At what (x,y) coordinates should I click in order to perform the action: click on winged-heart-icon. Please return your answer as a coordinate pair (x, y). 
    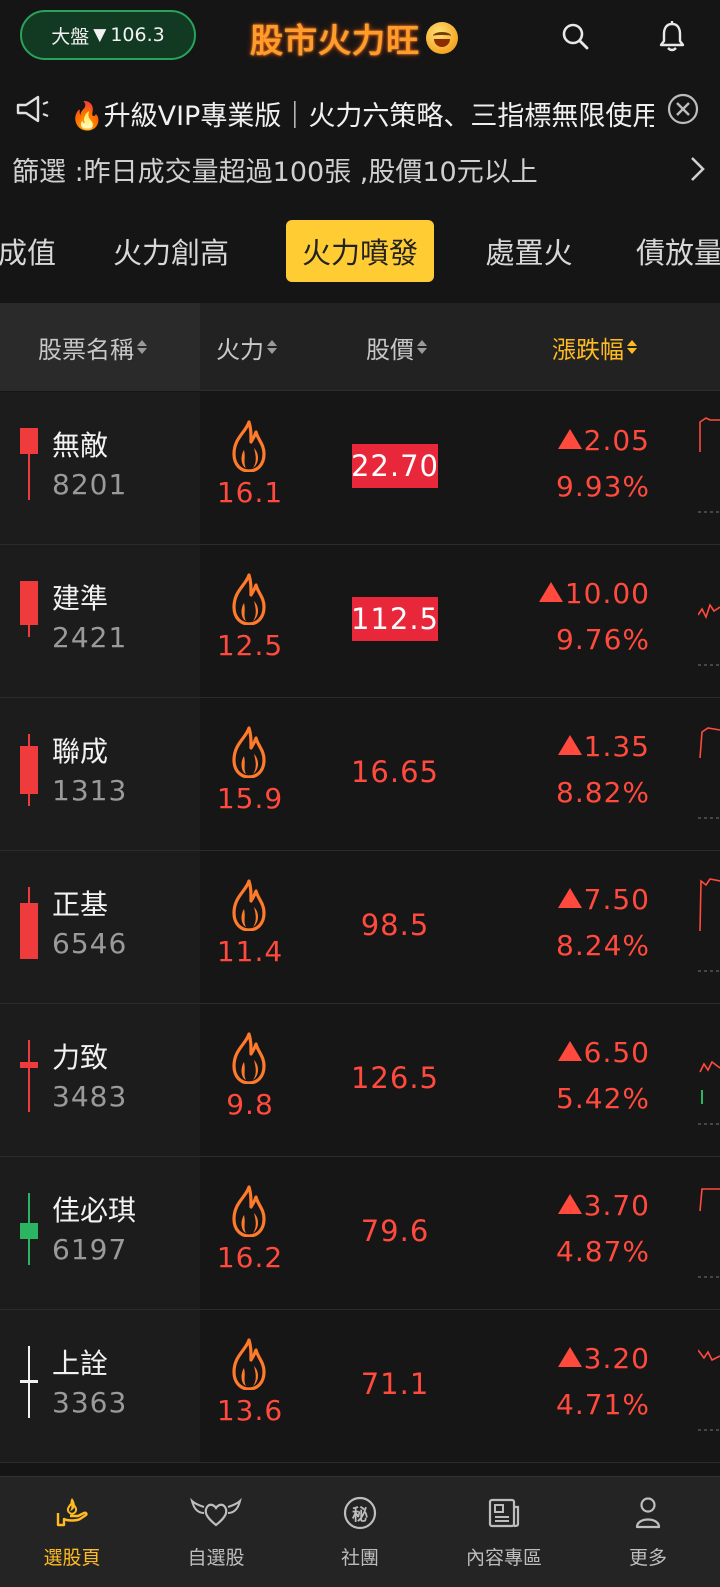
    Looking at the image, I should click on (216, 1513).